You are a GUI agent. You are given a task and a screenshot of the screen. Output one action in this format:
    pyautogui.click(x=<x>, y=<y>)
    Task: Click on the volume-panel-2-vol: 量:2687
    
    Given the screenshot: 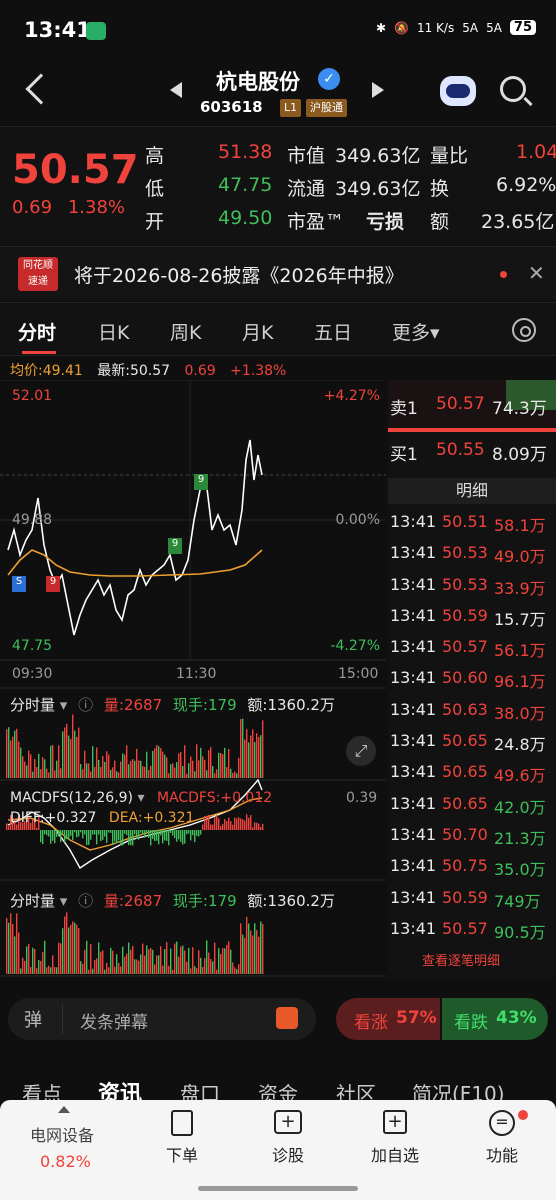 What is the action you would take?
    pyautogui.click(x=133, y=901)
    